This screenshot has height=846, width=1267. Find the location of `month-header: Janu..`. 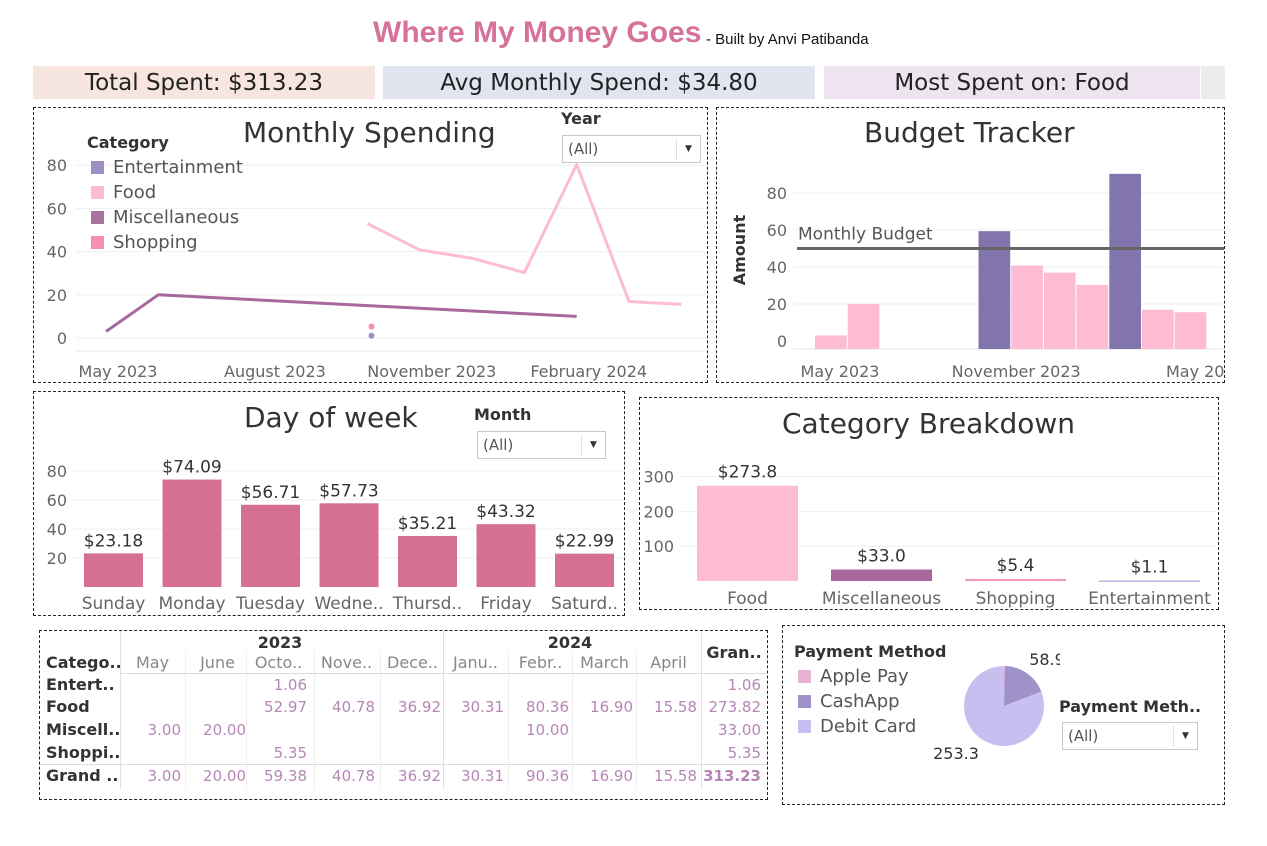

month-header: Janu.. is located at coordinates (475, 662).